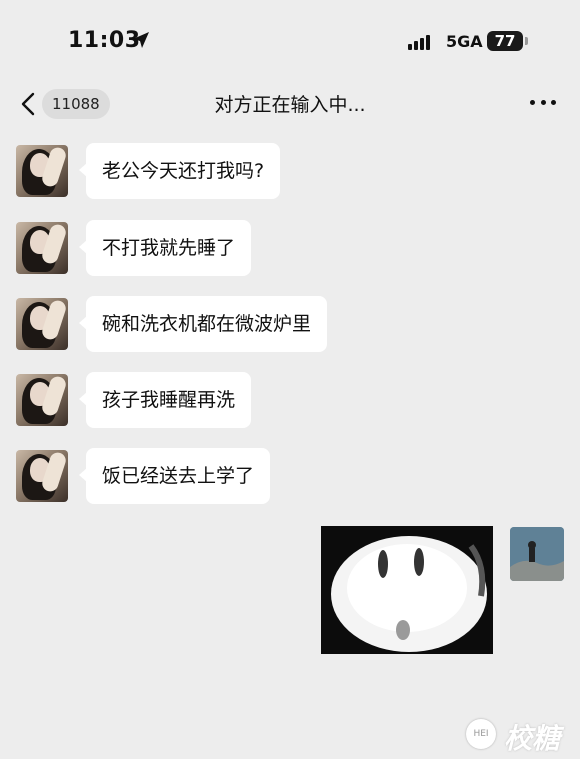 This screenshot has width=580, height=759. Describe the element at coordinates (481, 734) in the screenshot. I see `watermark-logo-icon: HEI` at that location.